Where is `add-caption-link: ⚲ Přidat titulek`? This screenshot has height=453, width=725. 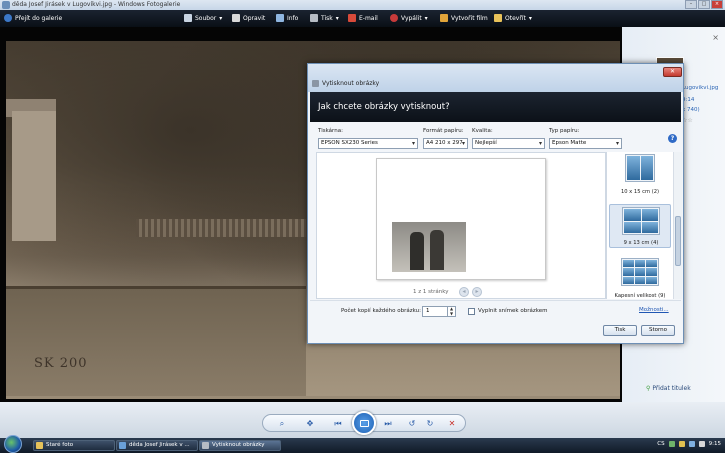 add-caption-link: ⚲ Přidat titulek is located at coordinates (668, 388).